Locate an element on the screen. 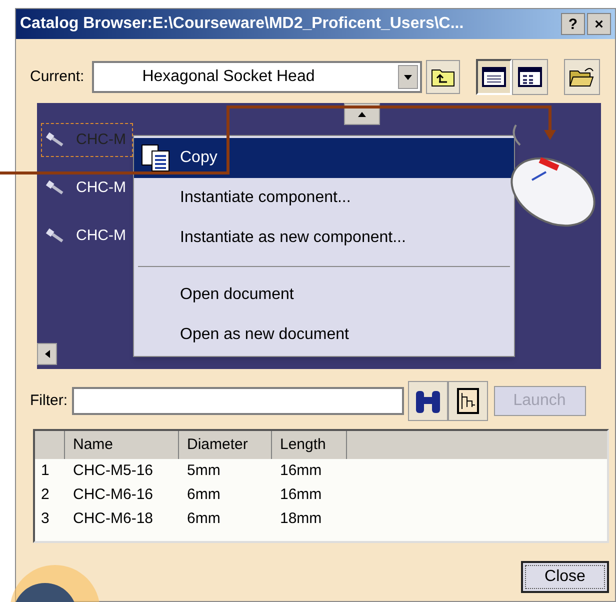 This screenshot has height=602, width=616. menu-item: Open document is located at coordinates (324, 295).